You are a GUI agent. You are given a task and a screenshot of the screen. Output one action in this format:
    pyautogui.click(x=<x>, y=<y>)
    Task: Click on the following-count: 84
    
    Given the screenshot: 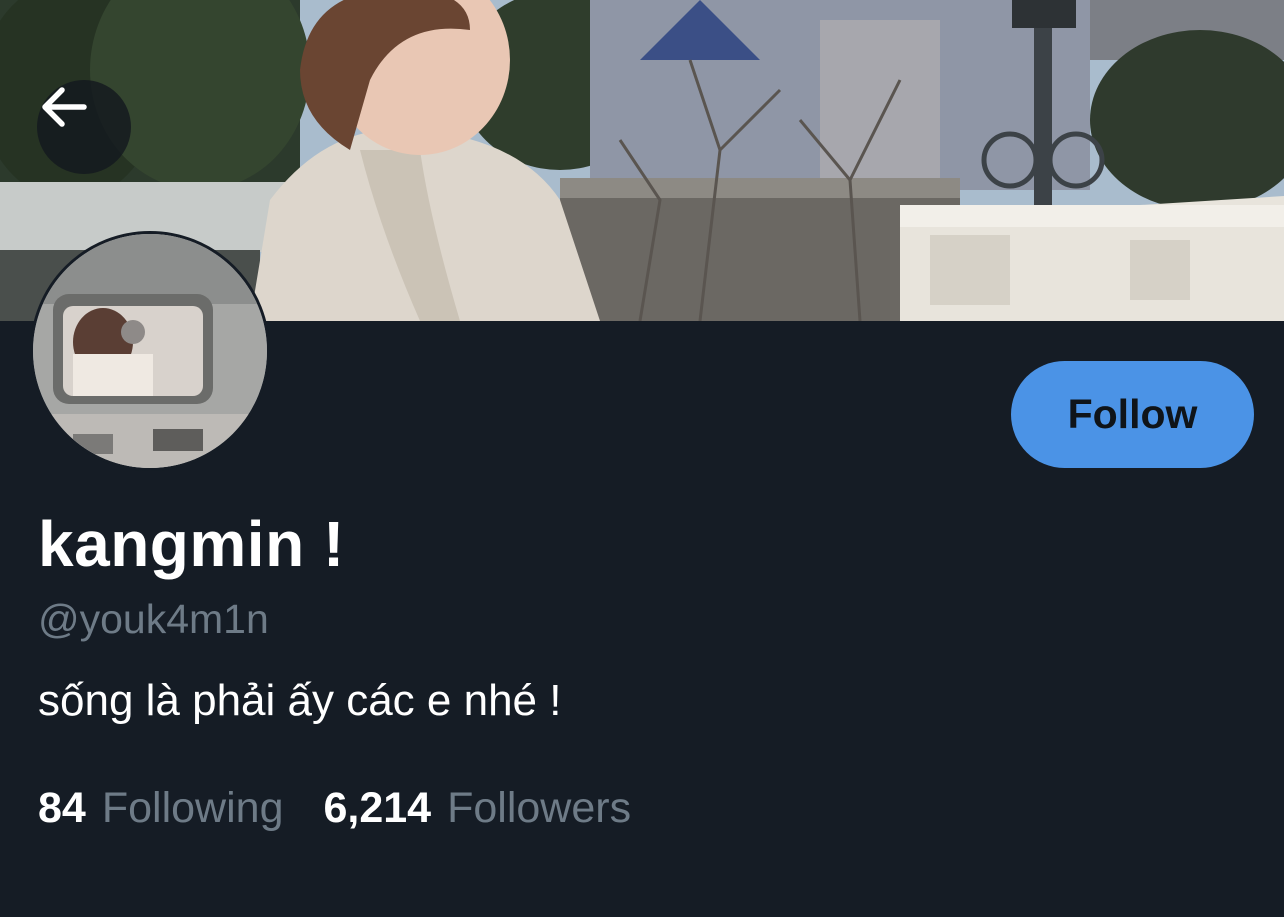 What is the action you would take?
    pyautogui.click(x=62, y=808)
    